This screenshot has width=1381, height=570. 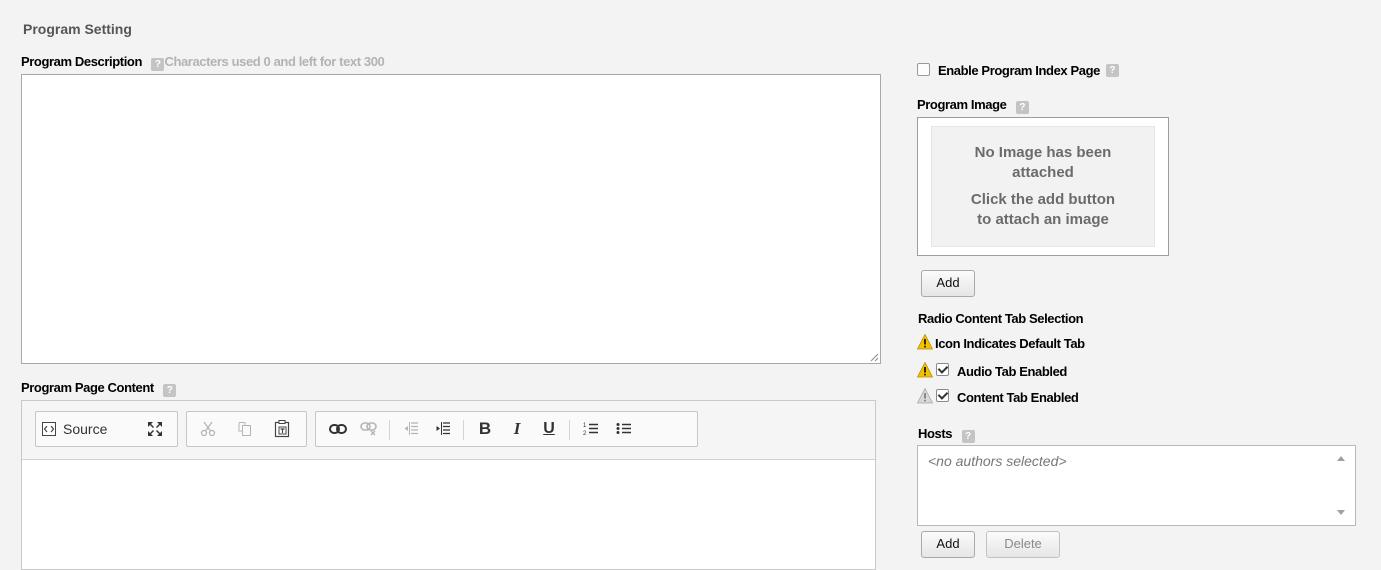 I want to click on placeholder-line: attached, so click(x=1043, y=172).